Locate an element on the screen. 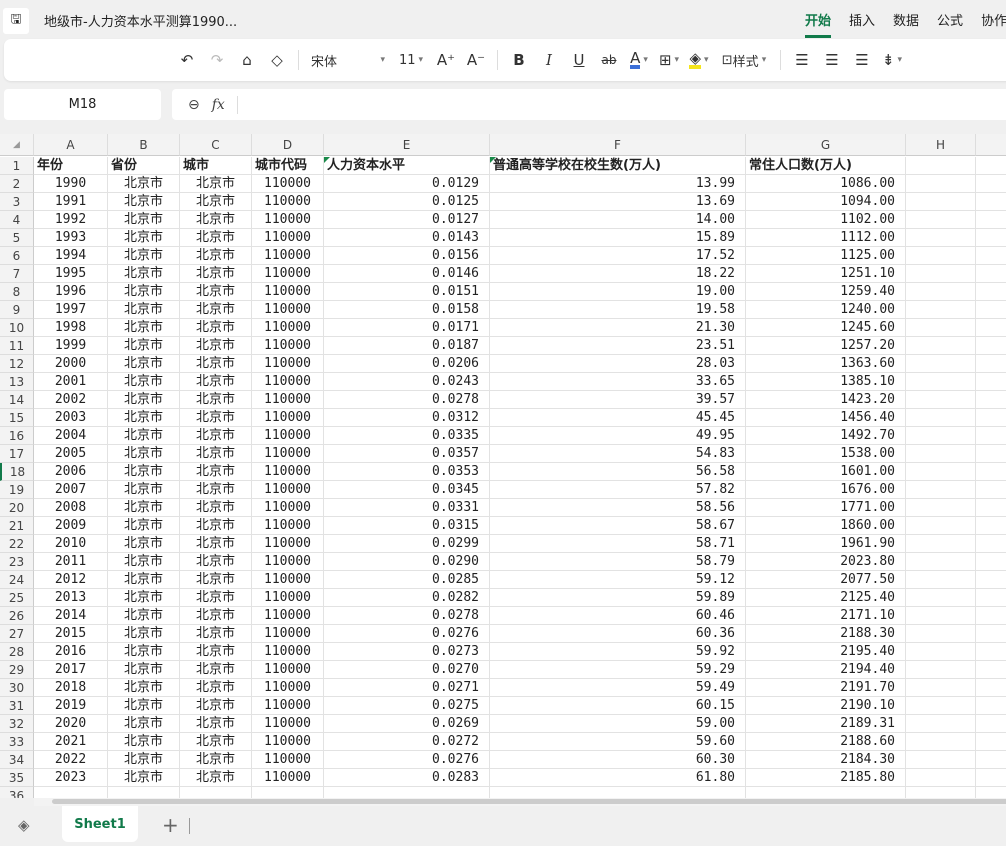  name-box: M18 is located at coordinates (82, 104).